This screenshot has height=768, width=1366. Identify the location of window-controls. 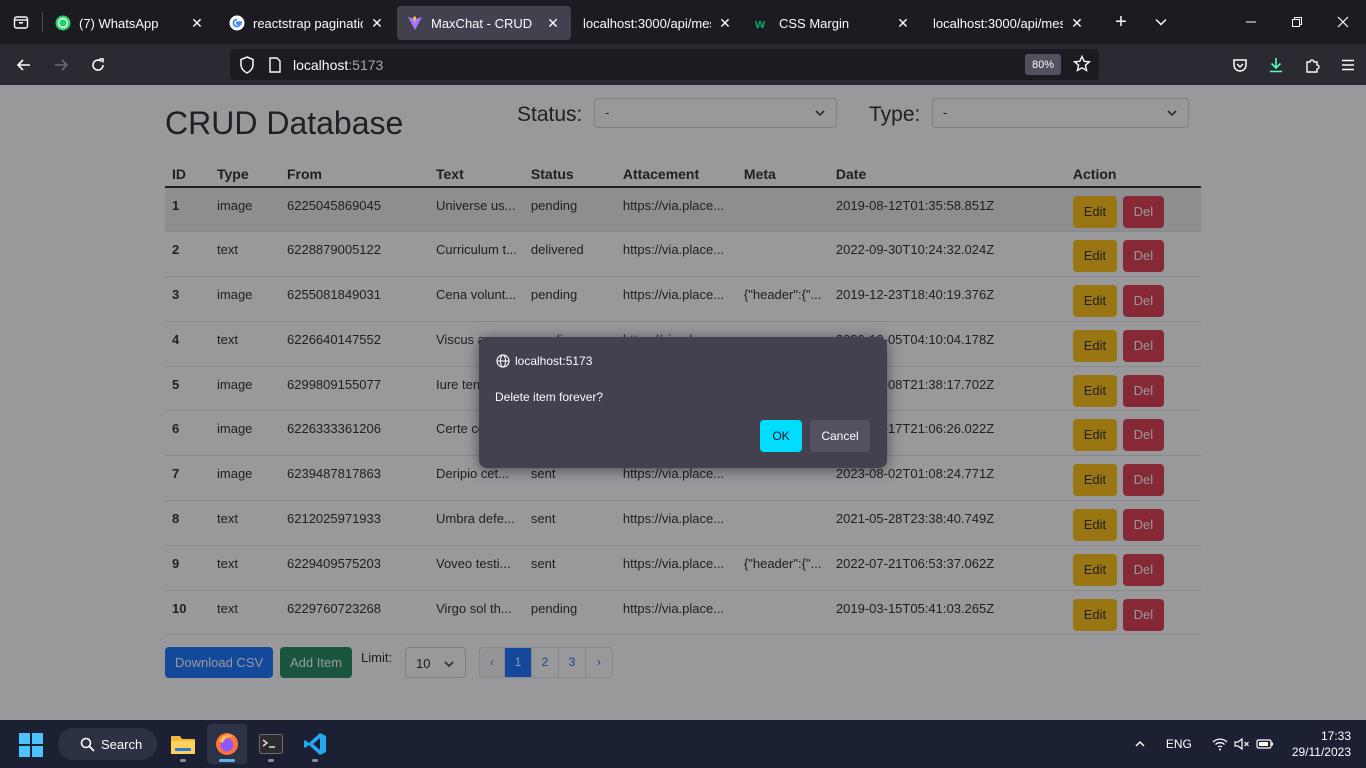
(1297, 22).